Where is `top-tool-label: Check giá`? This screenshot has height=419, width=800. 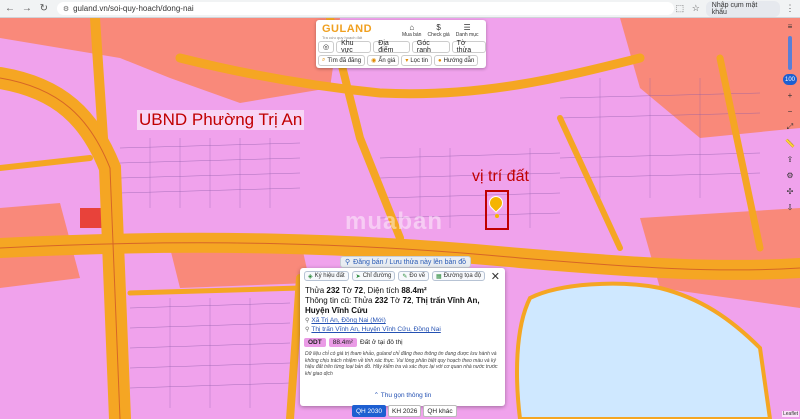 top-tool-label: Check giá is located at coordinates (438, 35).